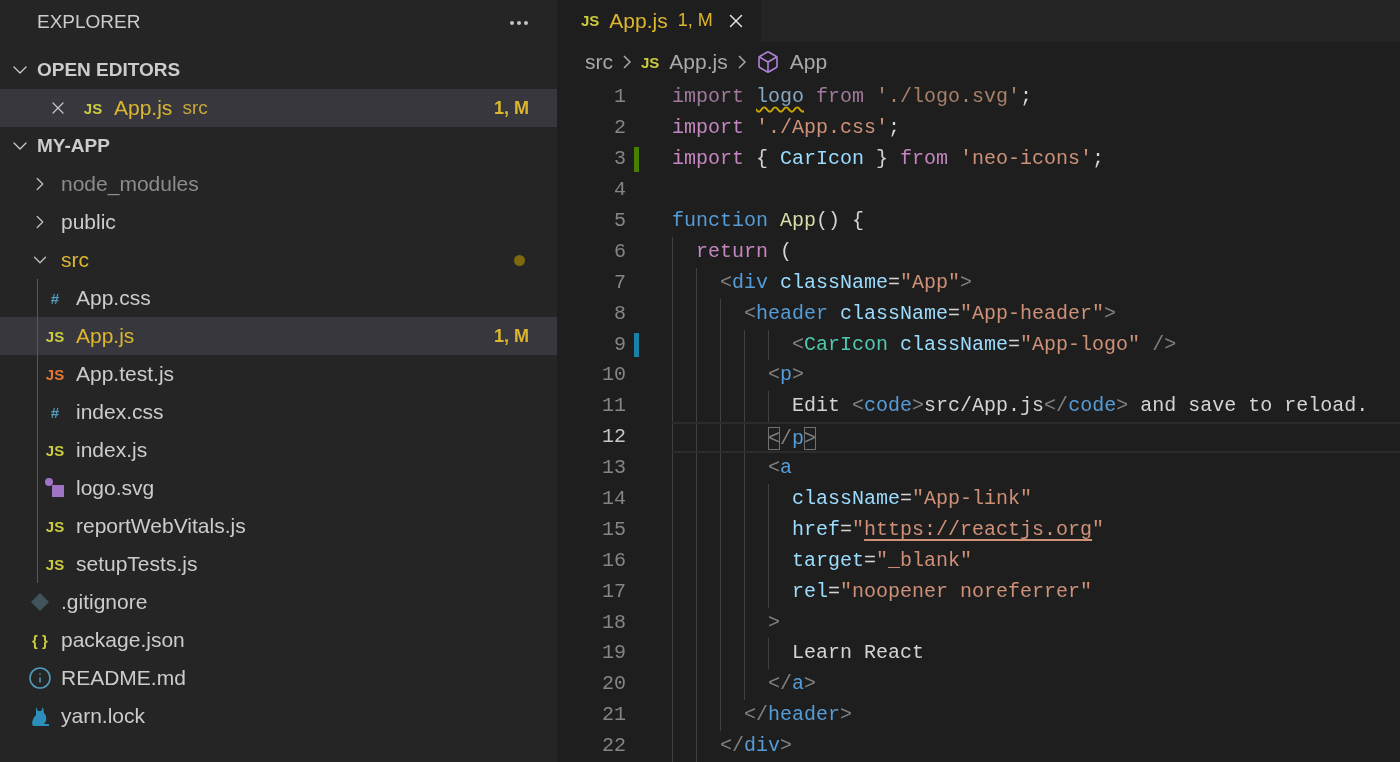  What do you see at coordinates (619, 282) in the screenshot?
I see `line-number: 7` at bounding box center [619, 282].